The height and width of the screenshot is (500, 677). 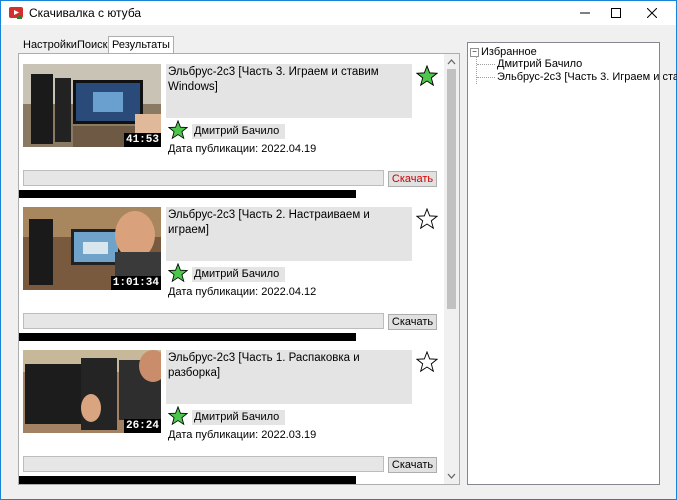 I want to click on results-scrollbar, so click(x=451, y=269).